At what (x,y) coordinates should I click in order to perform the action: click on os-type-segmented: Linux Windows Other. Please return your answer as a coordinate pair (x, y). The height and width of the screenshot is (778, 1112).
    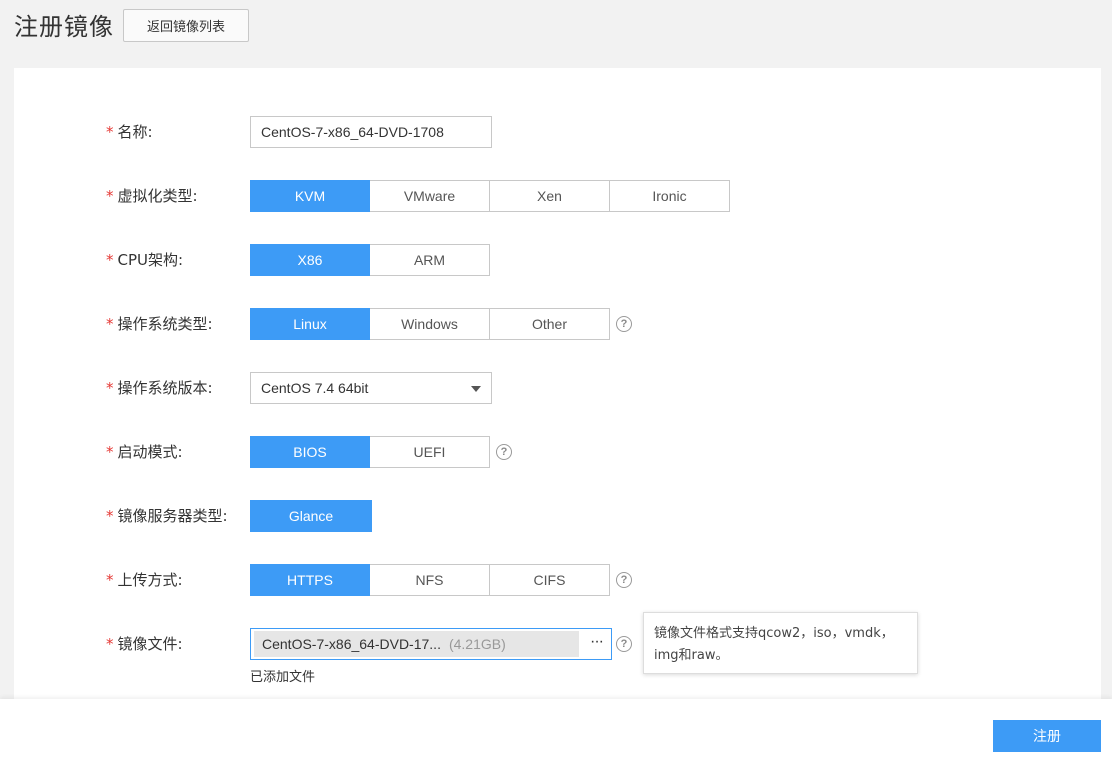
    Looking at the image, I should click on (430, 324).